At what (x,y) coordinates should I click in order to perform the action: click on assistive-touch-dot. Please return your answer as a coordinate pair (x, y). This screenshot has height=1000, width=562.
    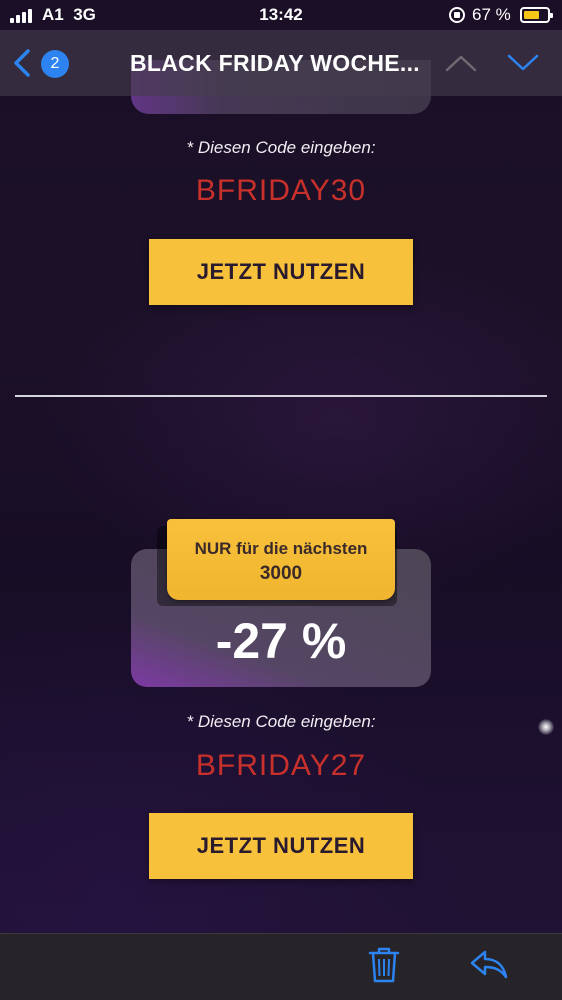
    Looking at the image, I should click on (546, 727).